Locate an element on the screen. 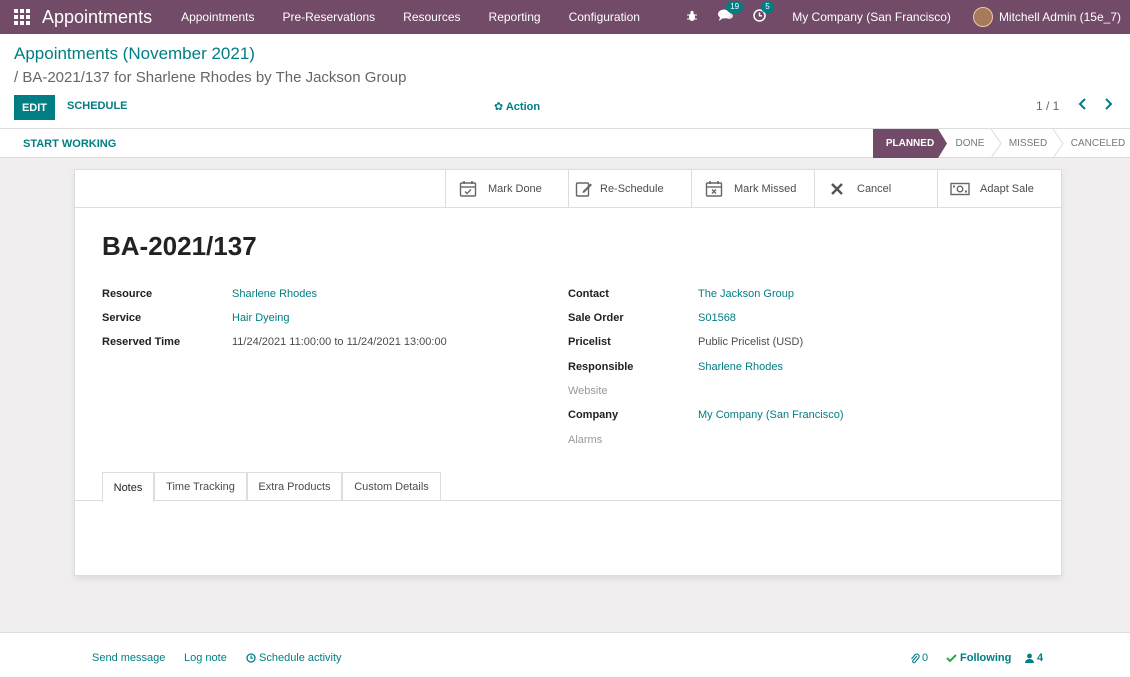 The height and width of the screenshot is (677, 1130). adapt-sale-button: Adapt Sale is located at coordinates (998, 189).